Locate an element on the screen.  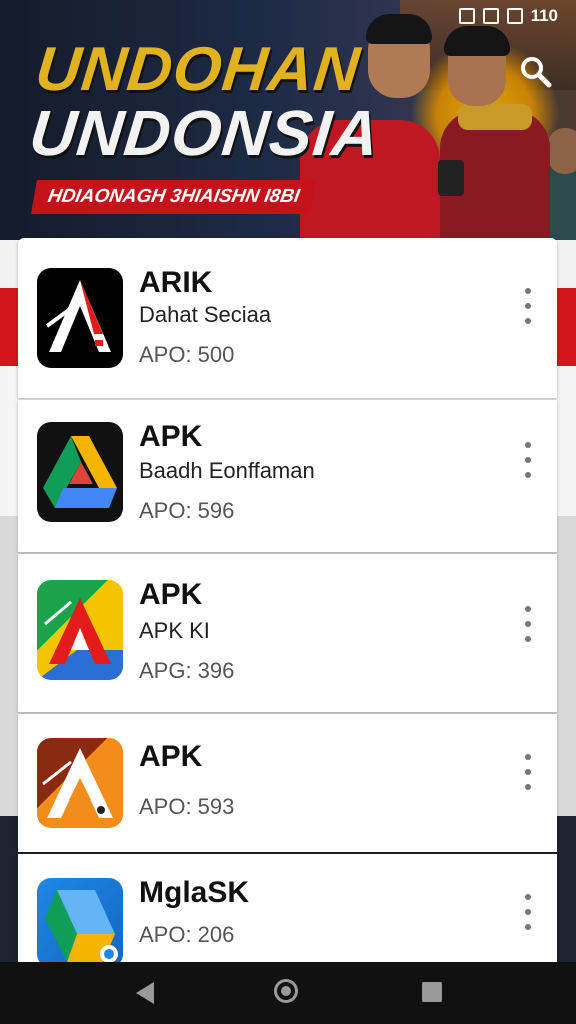
status-time: 110 is located at coordinates (544, 15).